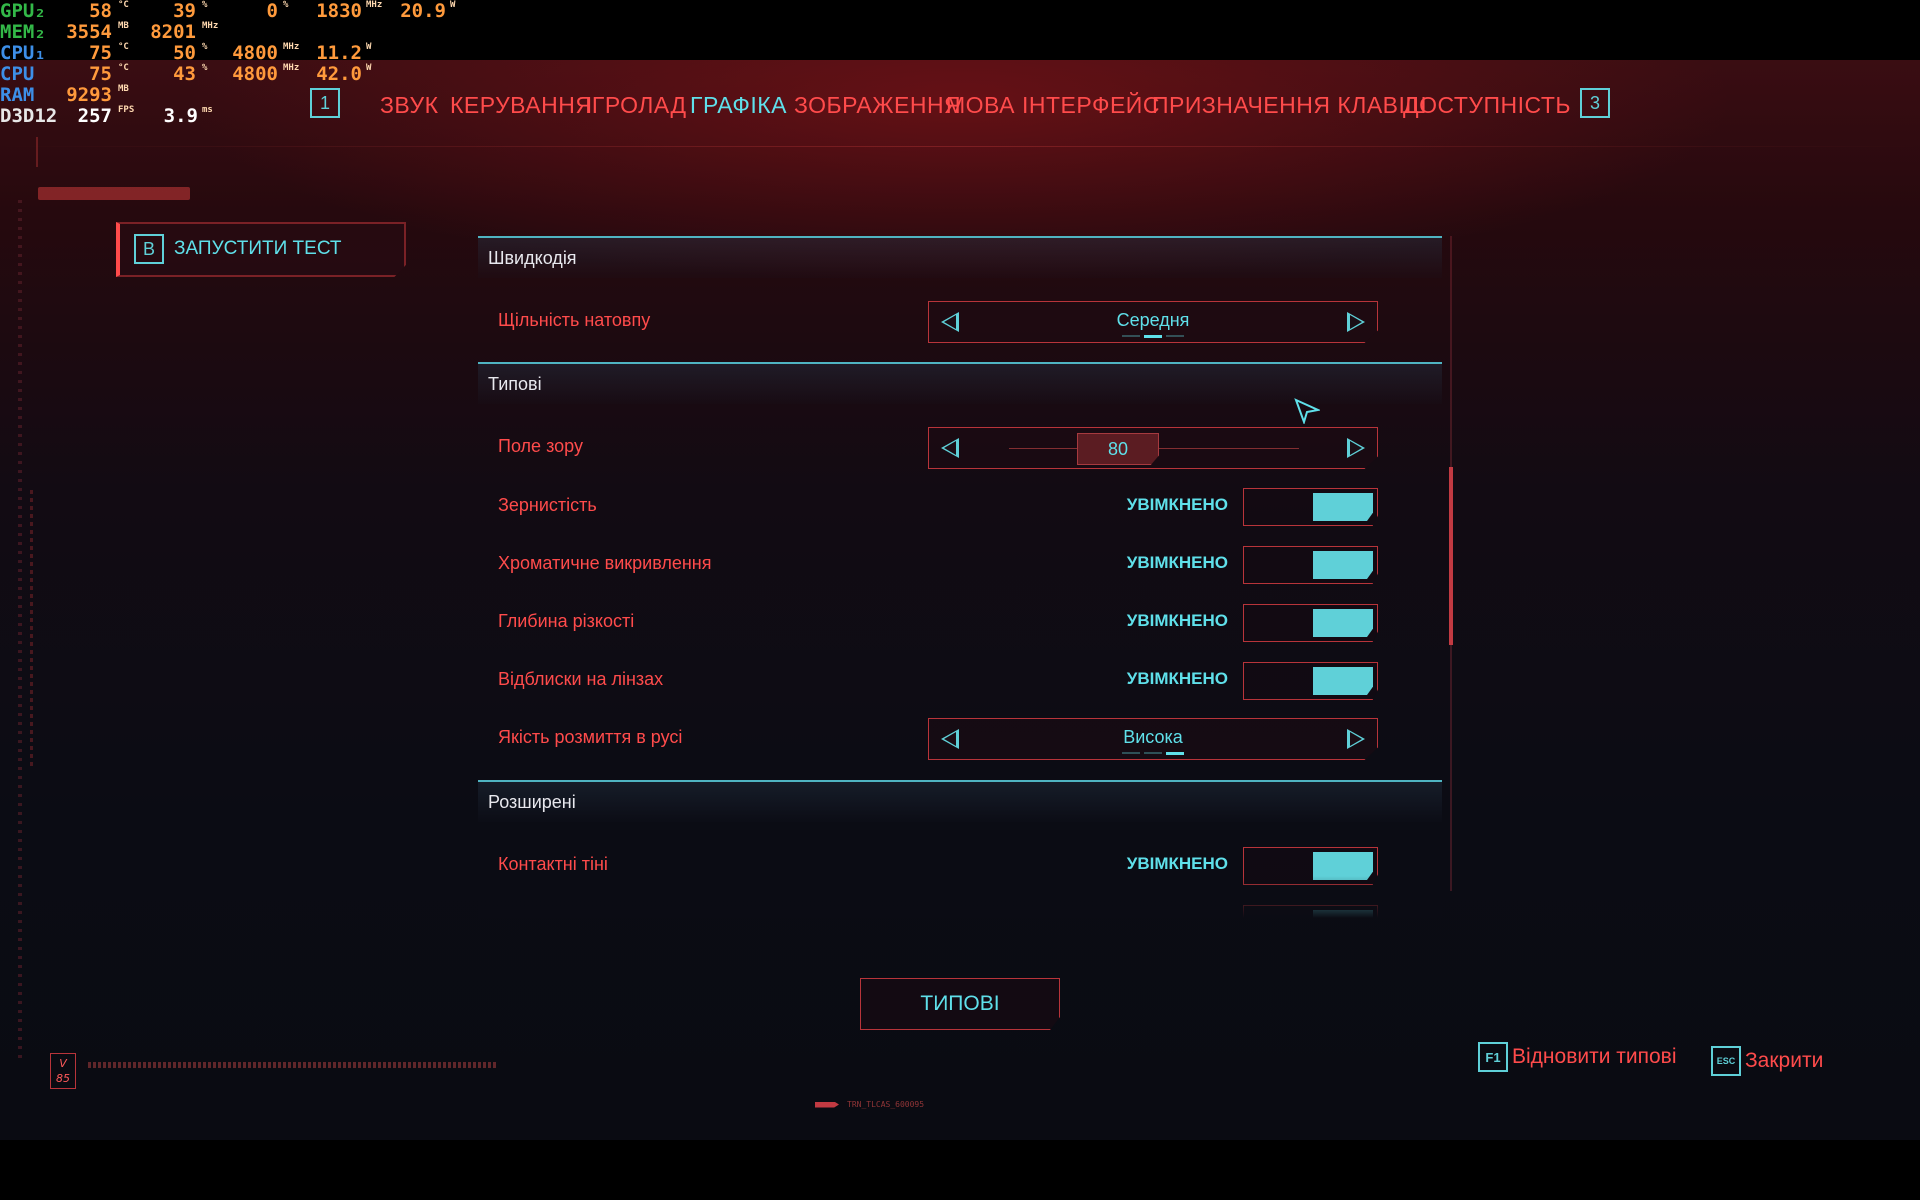  I want to click on tab-language: МОВА, so click(980, 105).